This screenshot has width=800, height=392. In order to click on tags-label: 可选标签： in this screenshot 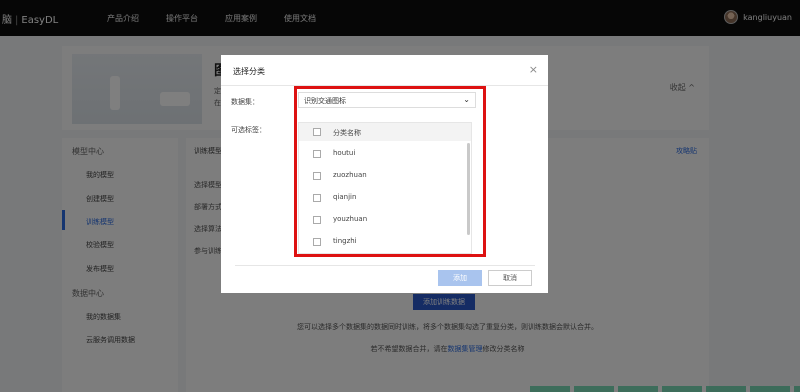, I will do `click(248, 130)`.